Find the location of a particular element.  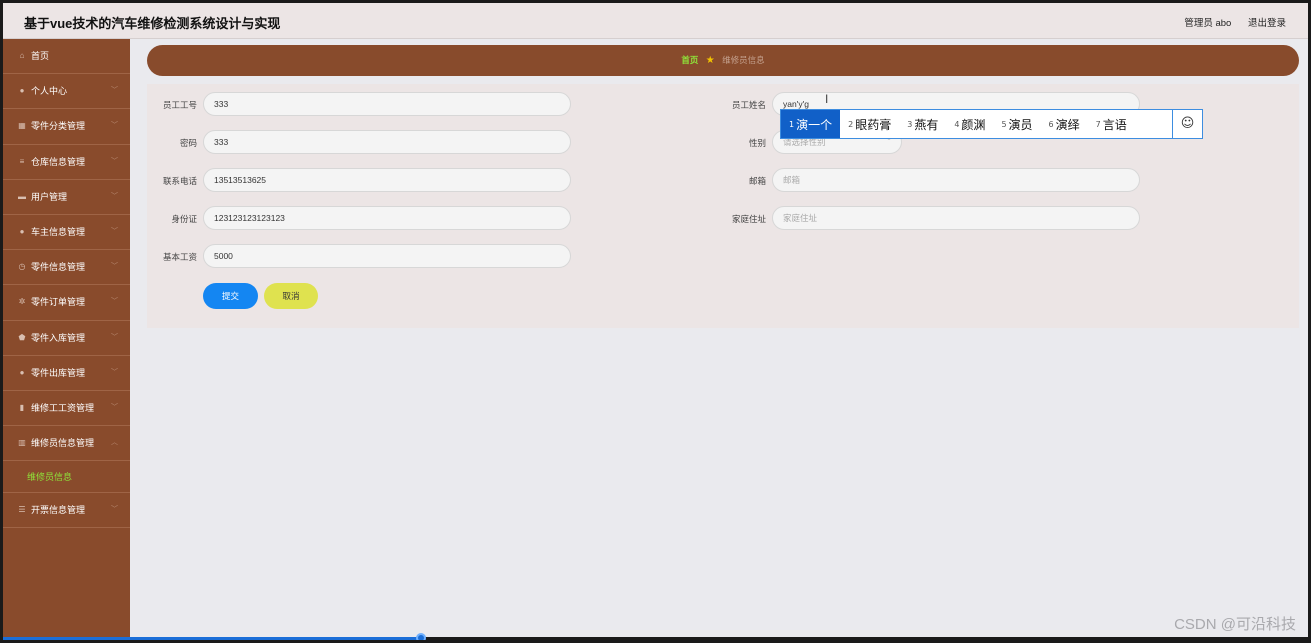

sidebar-item-label: 维修员信息管理 is located at coordinates (63, 443).